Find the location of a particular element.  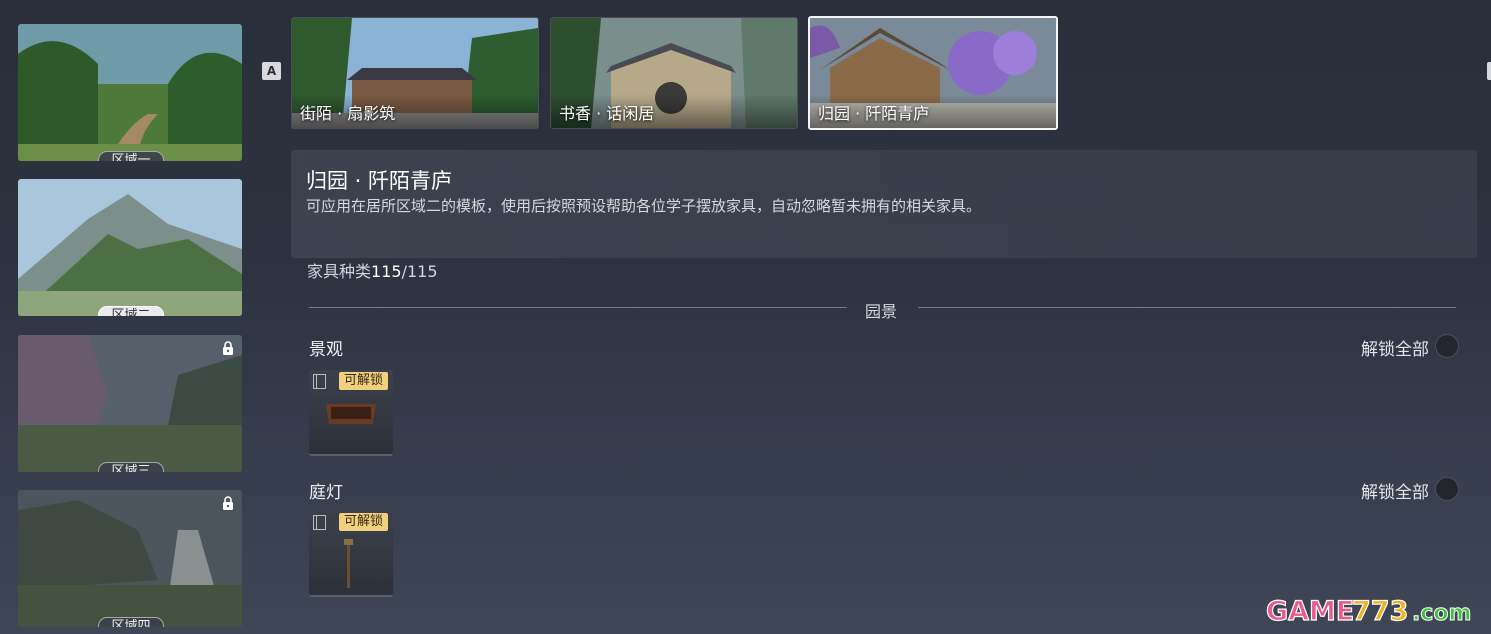

template-label: 归园 · 阡陌青庐 is located at coordinates (874, 113).